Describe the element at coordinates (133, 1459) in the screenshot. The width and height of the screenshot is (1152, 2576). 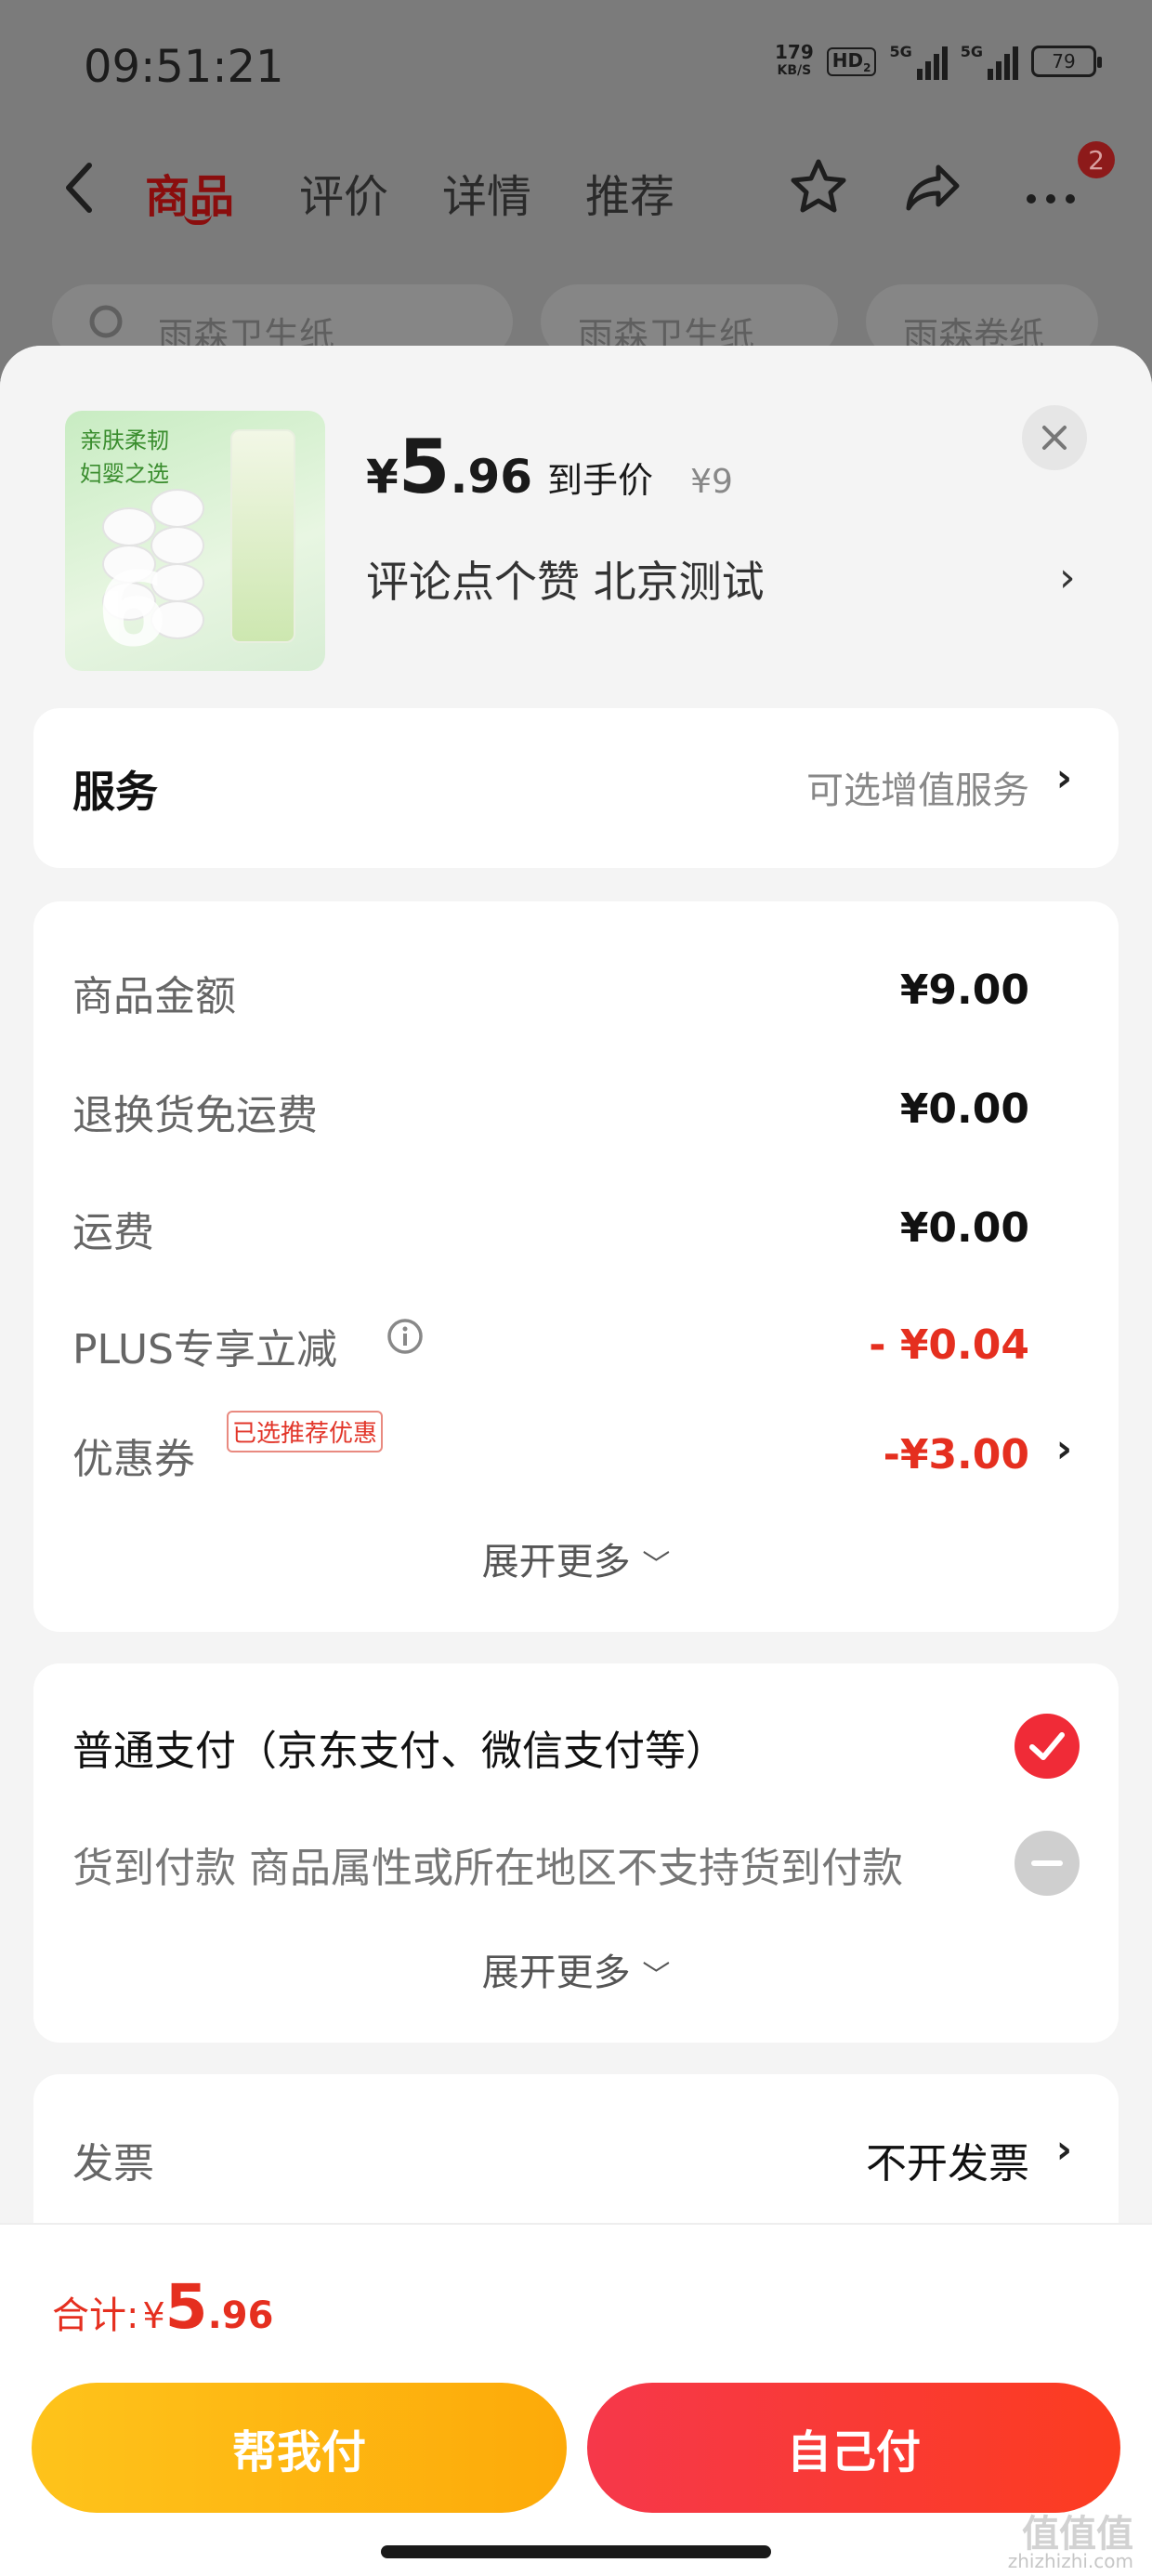
I see `amount-label-coupon: 优惠券` at that location.